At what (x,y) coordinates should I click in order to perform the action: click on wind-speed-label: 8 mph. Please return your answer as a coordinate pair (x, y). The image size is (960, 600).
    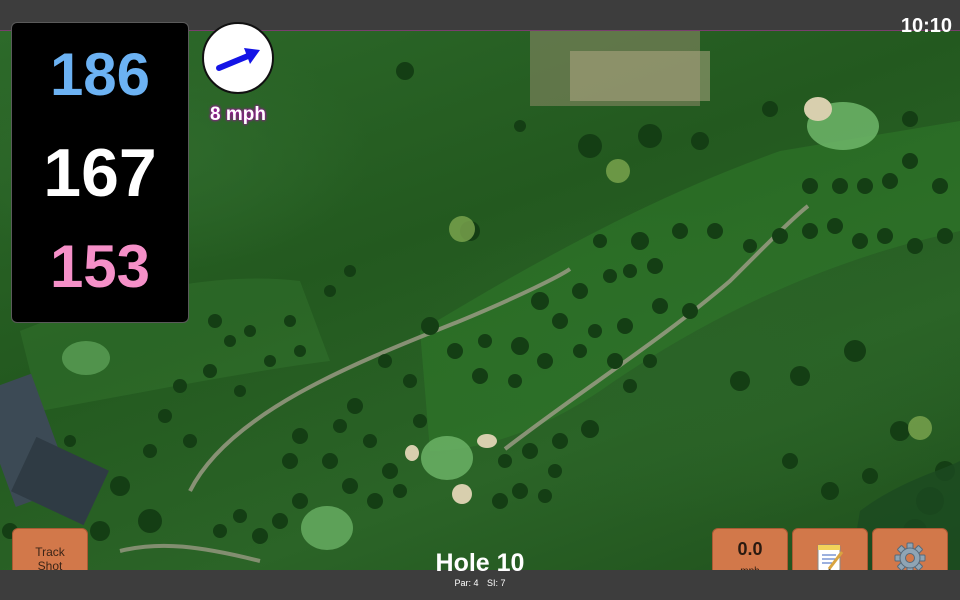
    Looking at the image, I should click on (238, 114).